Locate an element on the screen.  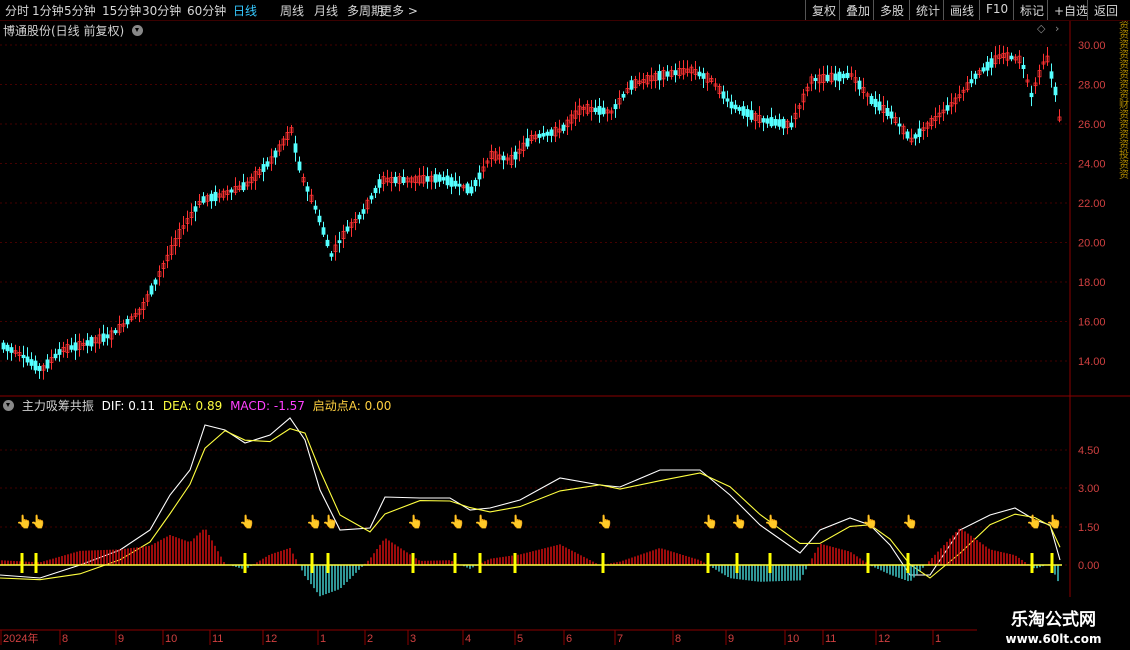
indicator-y-tick: 4.50 is located at coordinates (1088, 451).